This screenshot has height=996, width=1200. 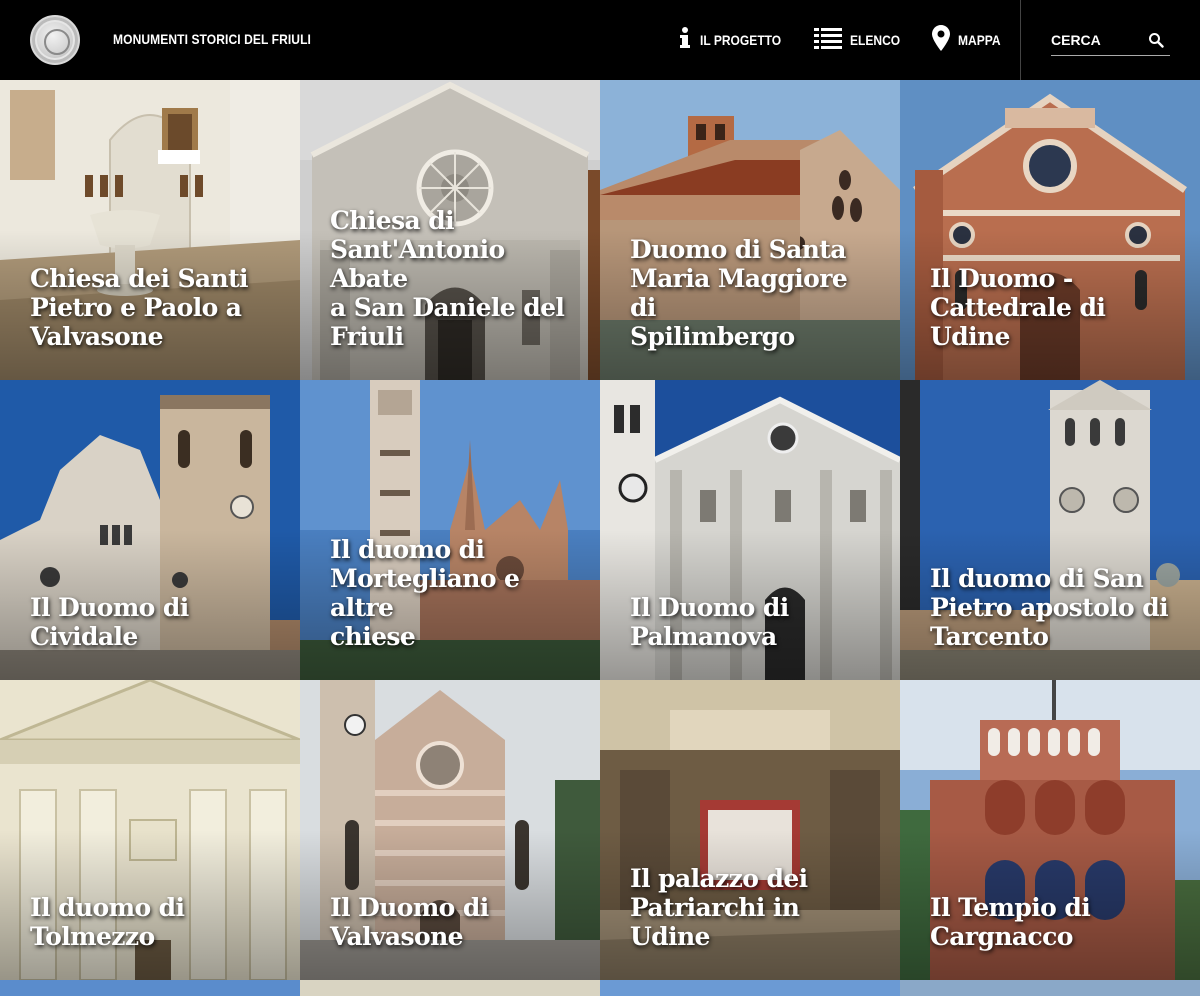 What do you see at coordinates (875, 40) in the screenshot?
I see `nav-label: ELENCO` at bounding box center [875, 40].